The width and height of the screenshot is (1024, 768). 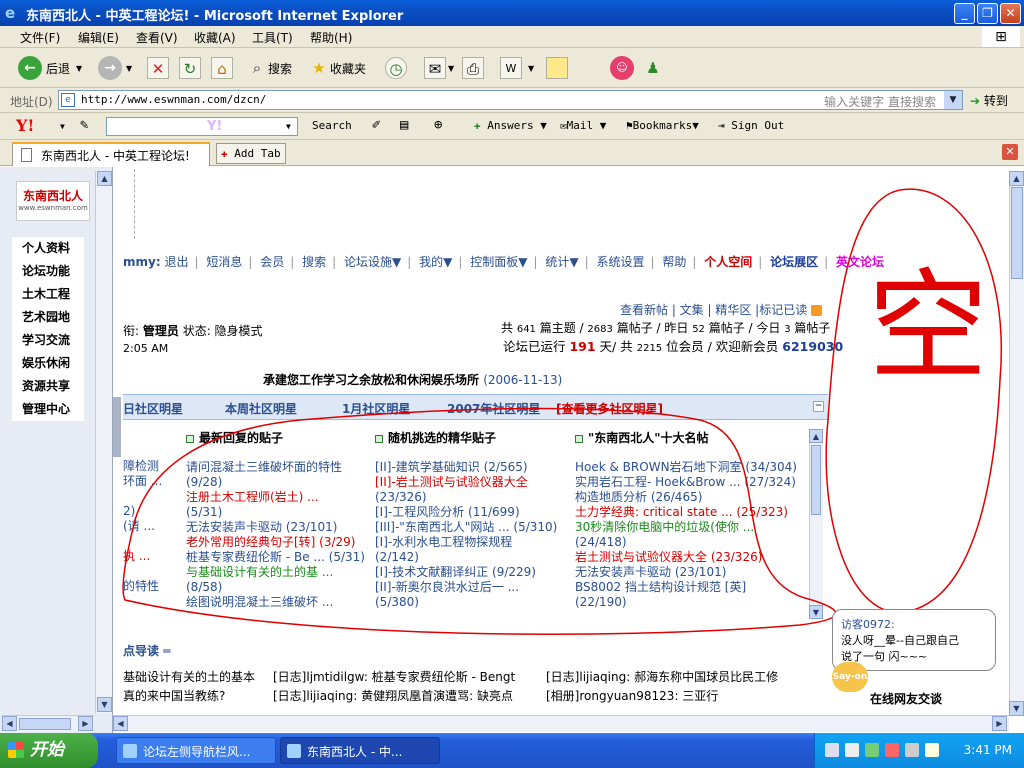 What do you see at coordinates (892, 750) in the screenshot?
I see `antivirus-icon` at bounding box center [892, 750].